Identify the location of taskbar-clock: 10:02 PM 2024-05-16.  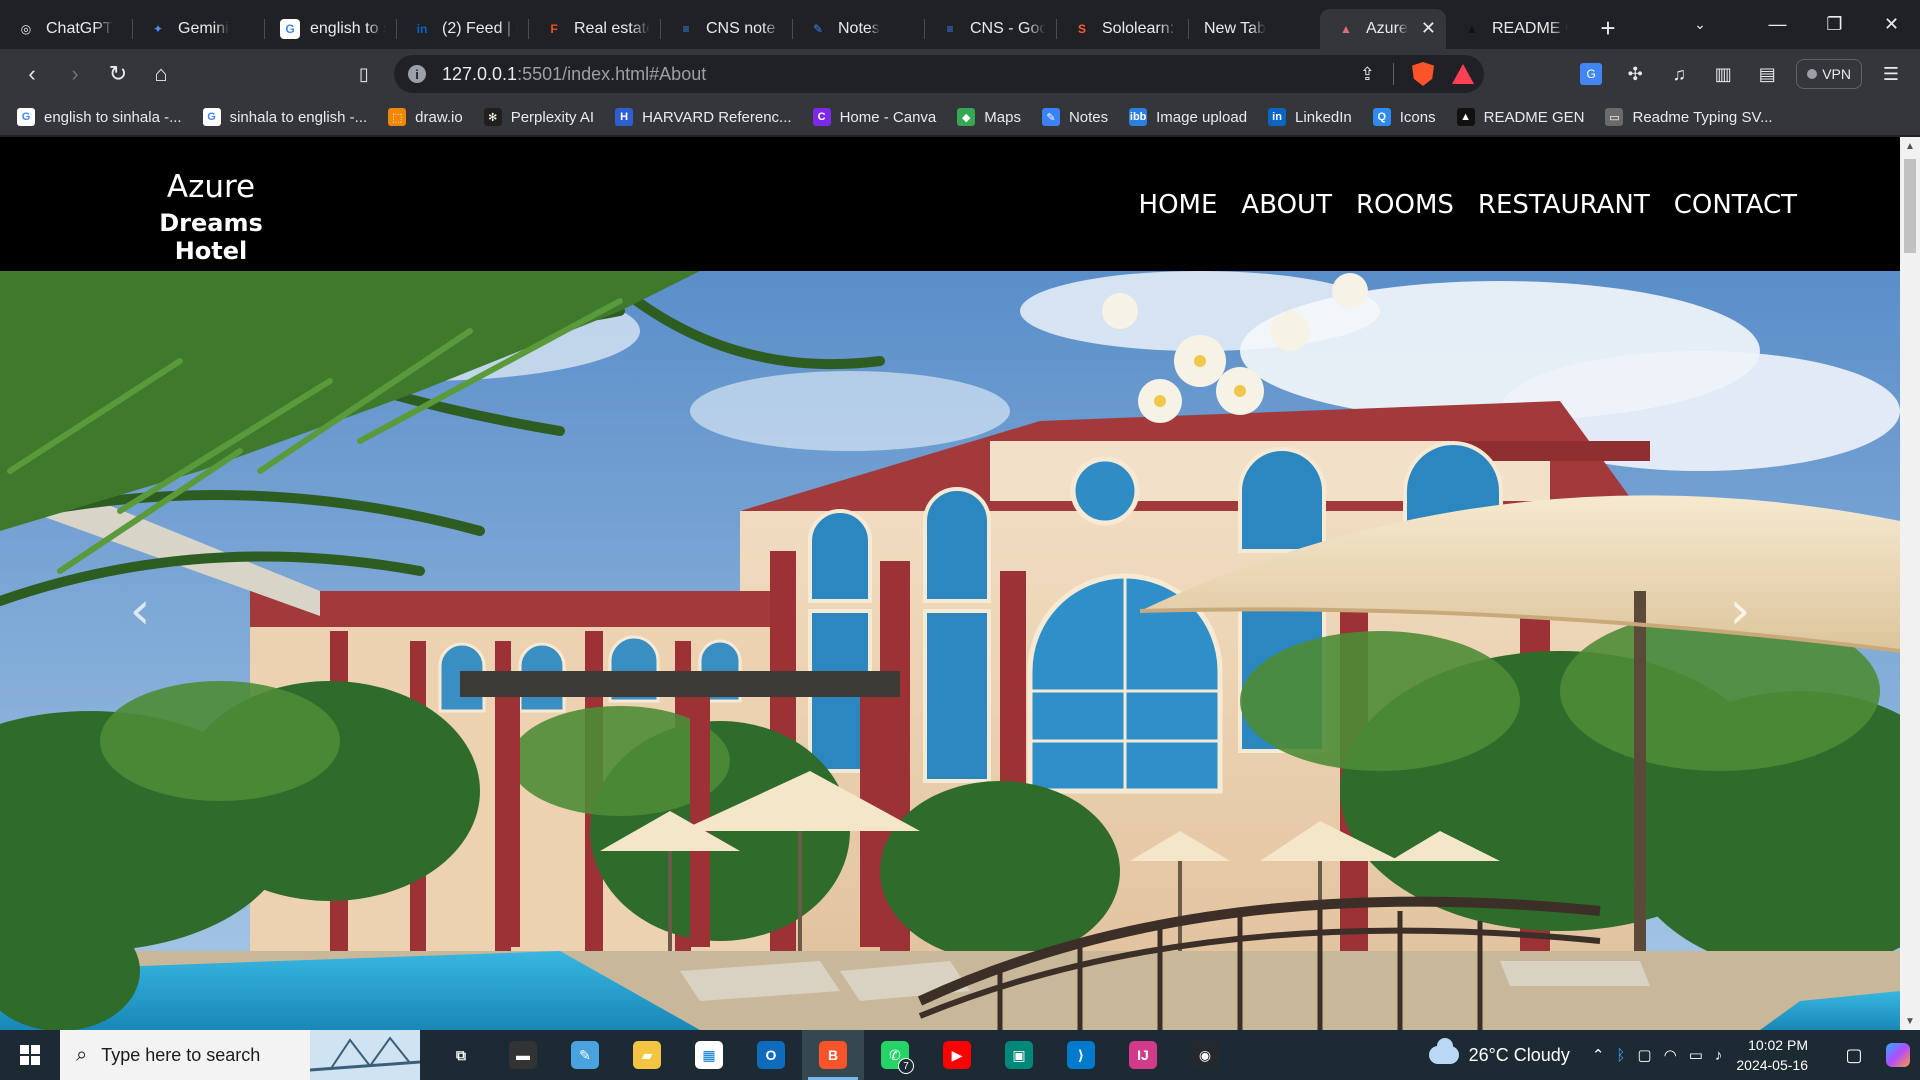
(1772, 1055).